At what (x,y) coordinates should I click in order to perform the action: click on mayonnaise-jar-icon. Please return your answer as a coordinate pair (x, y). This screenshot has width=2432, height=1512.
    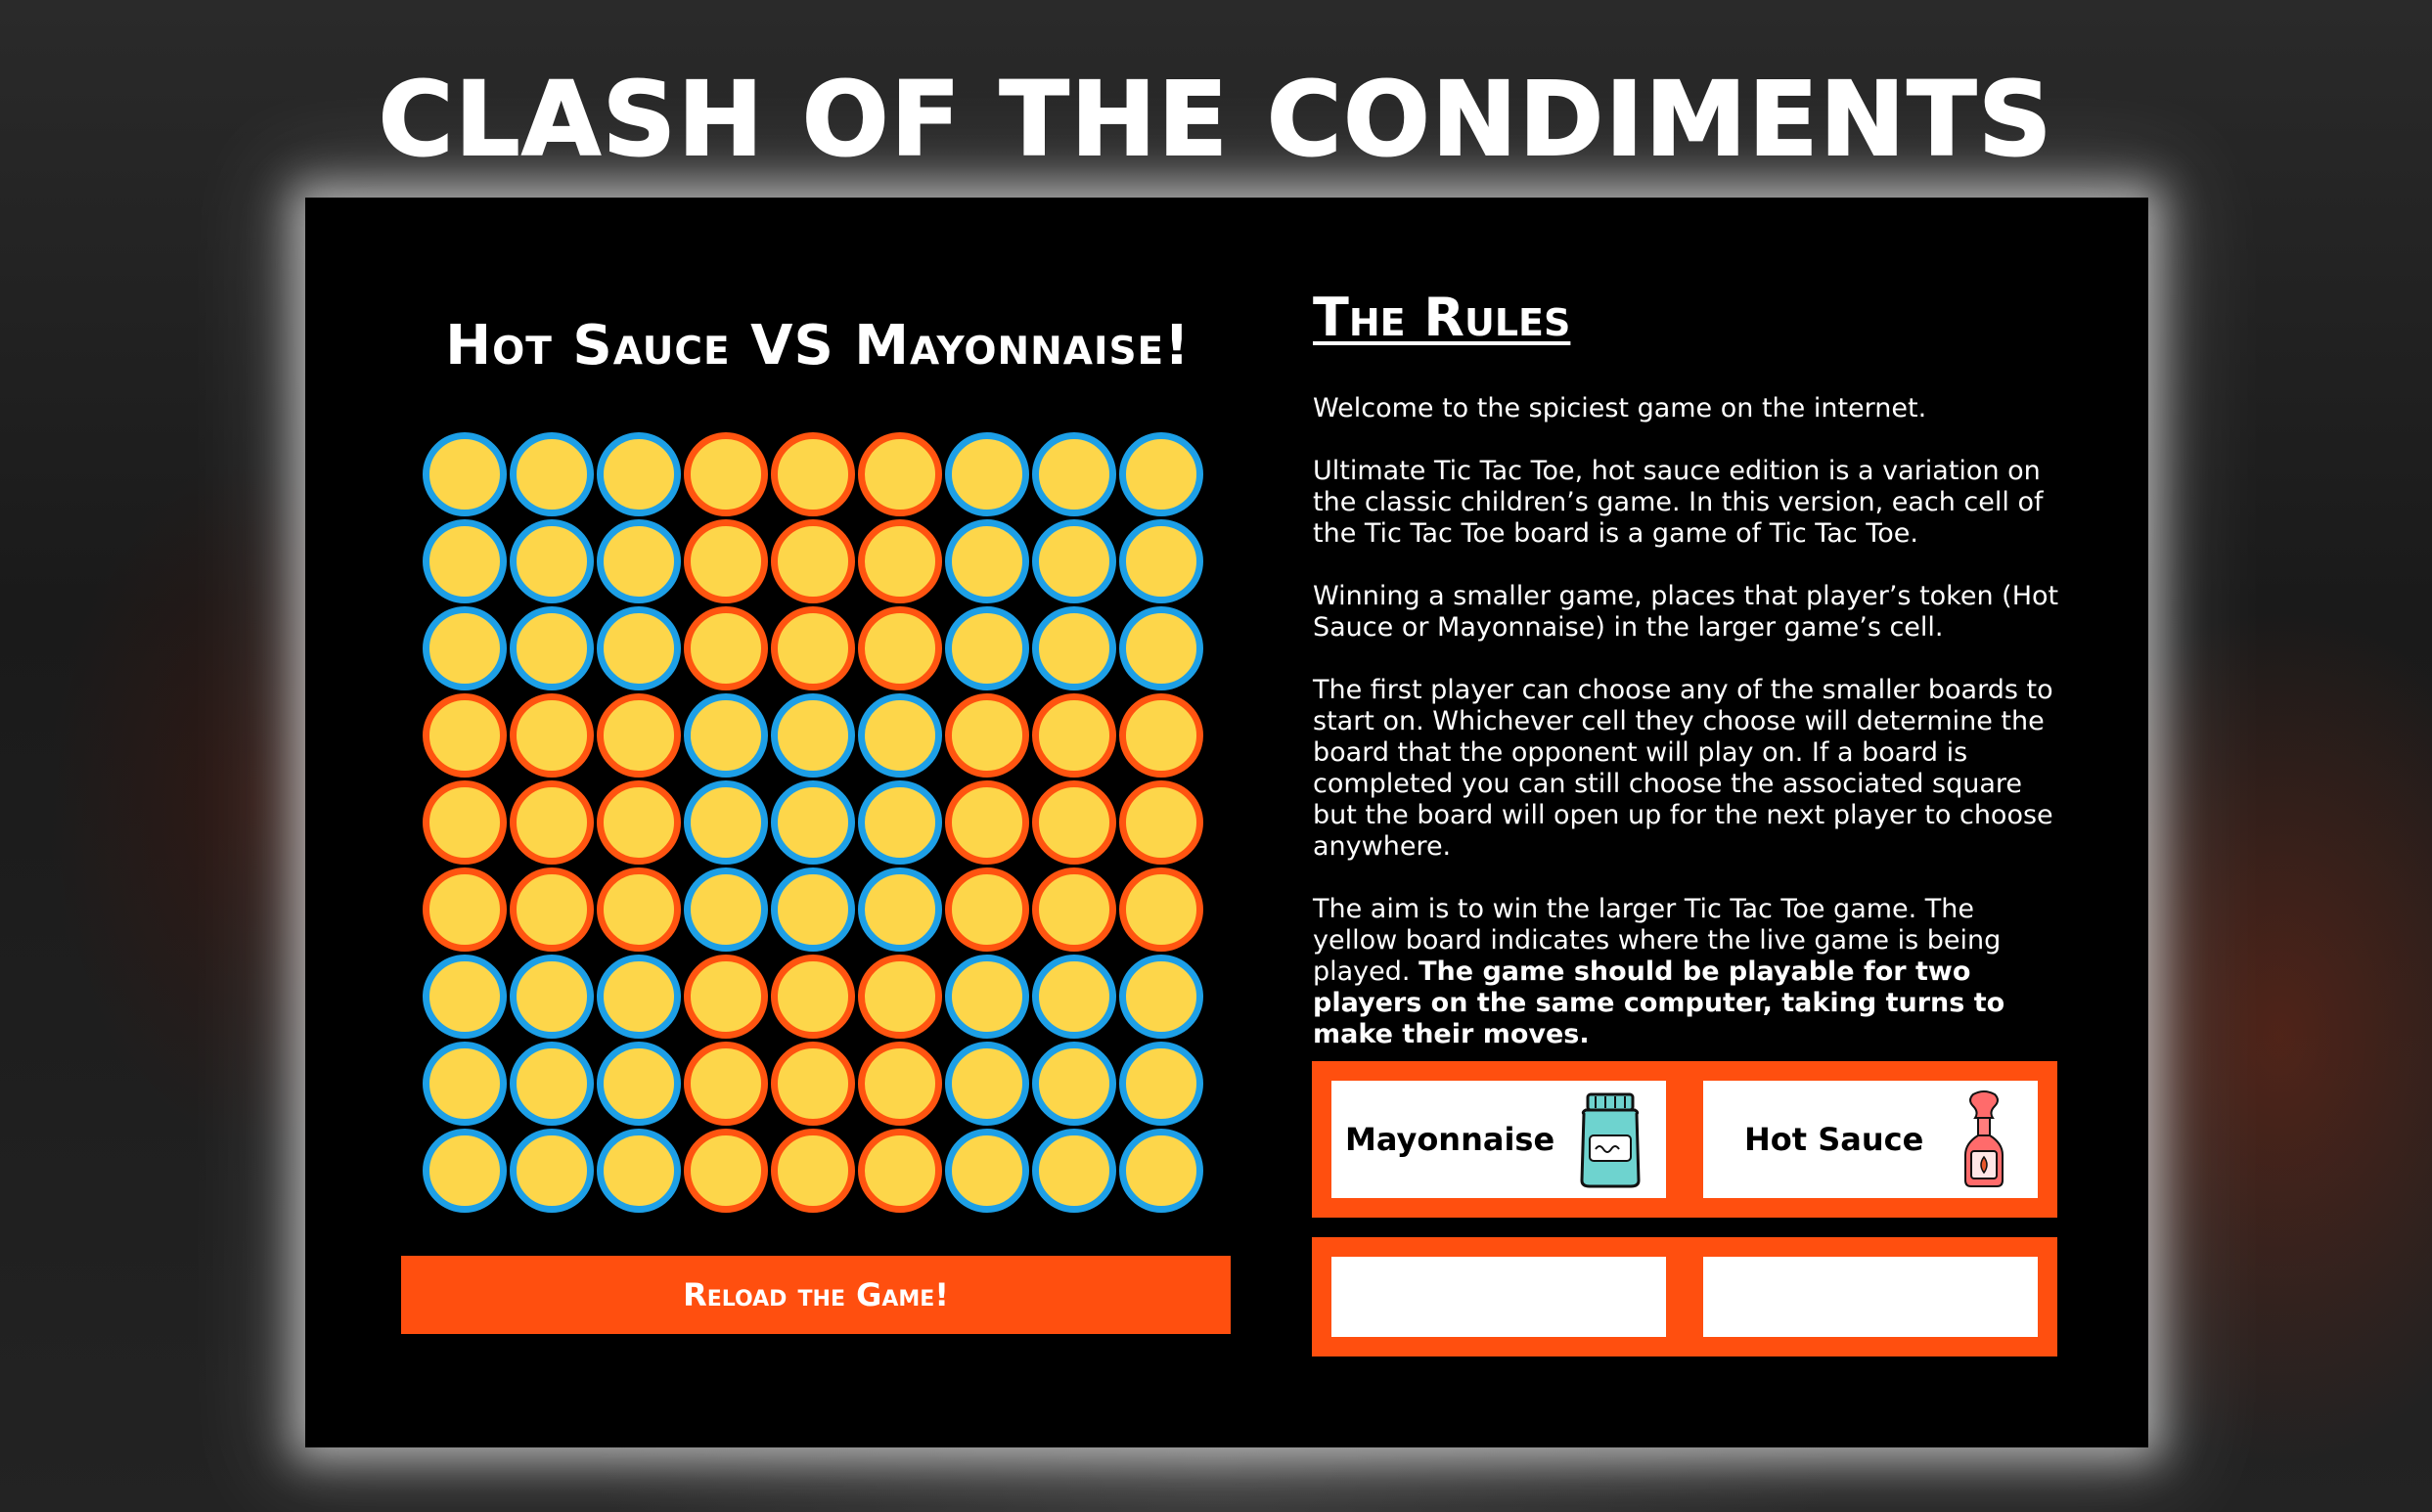
    Looking at the image, I should click on (1610, 1140).